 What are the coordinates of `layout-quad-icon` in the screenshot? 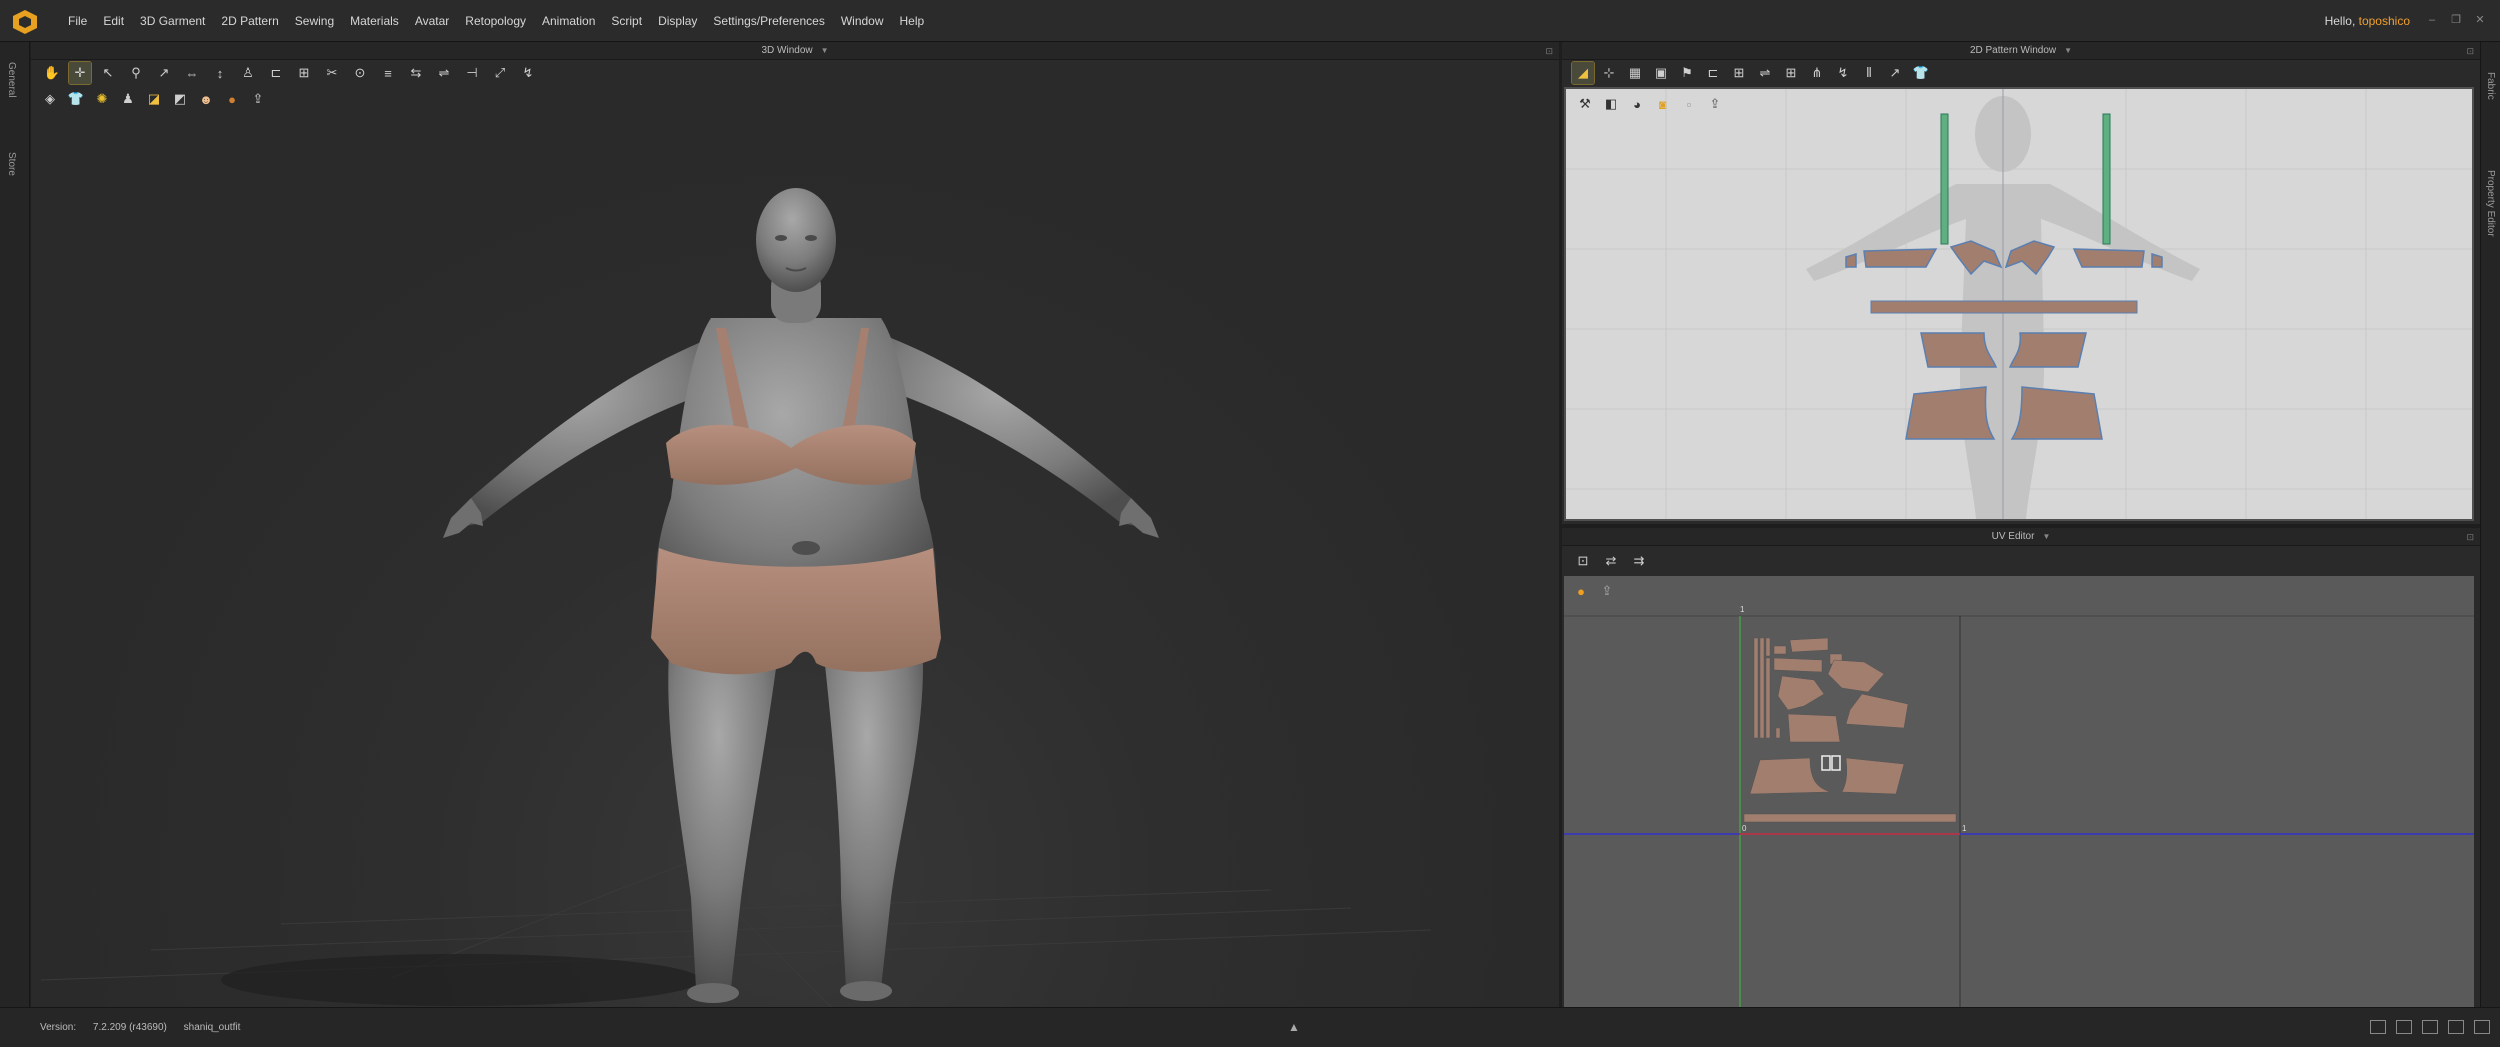 It's located at (2456, 1027).